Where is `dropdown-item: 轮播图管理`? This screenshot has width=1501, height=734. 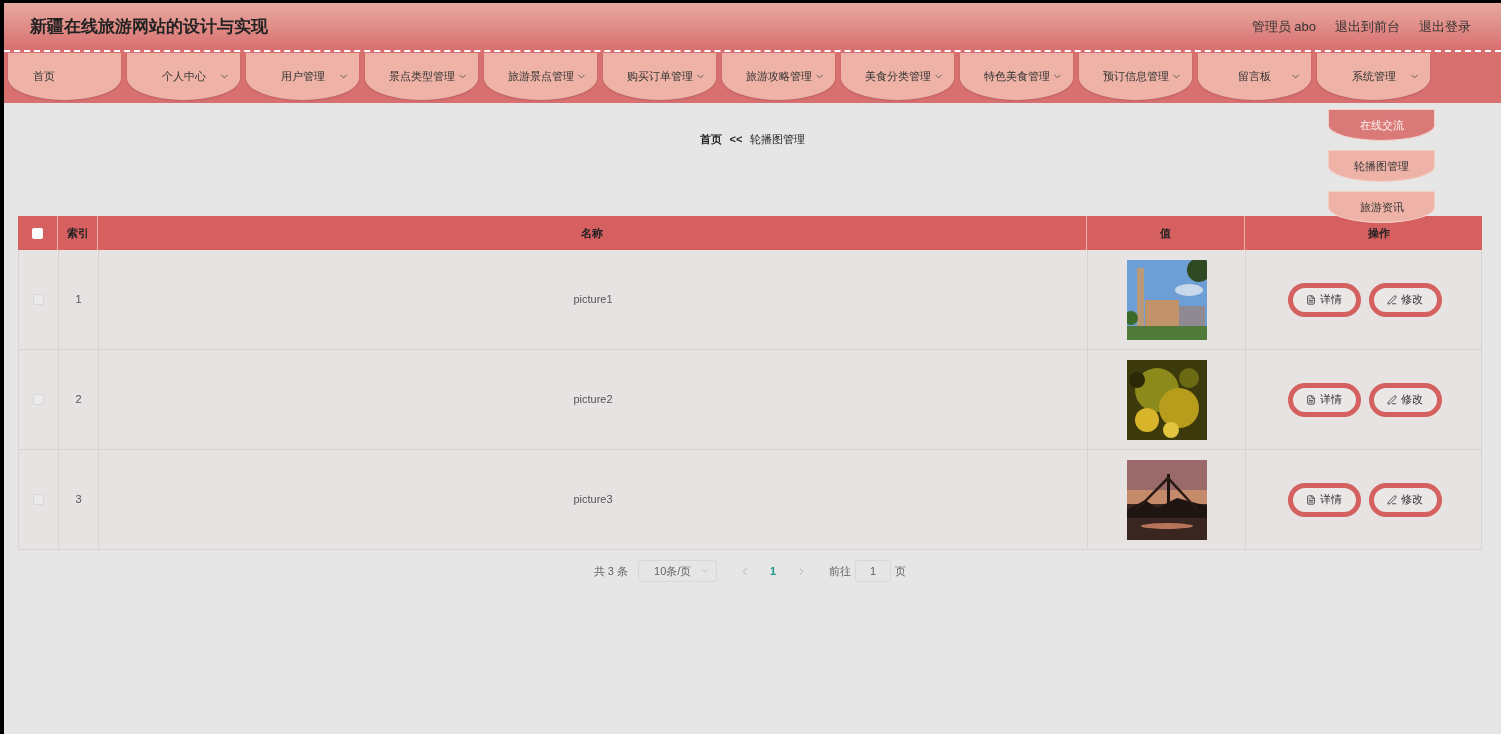
dropdown-item: 轮播图管理 is located at coordinates (1381, 166).